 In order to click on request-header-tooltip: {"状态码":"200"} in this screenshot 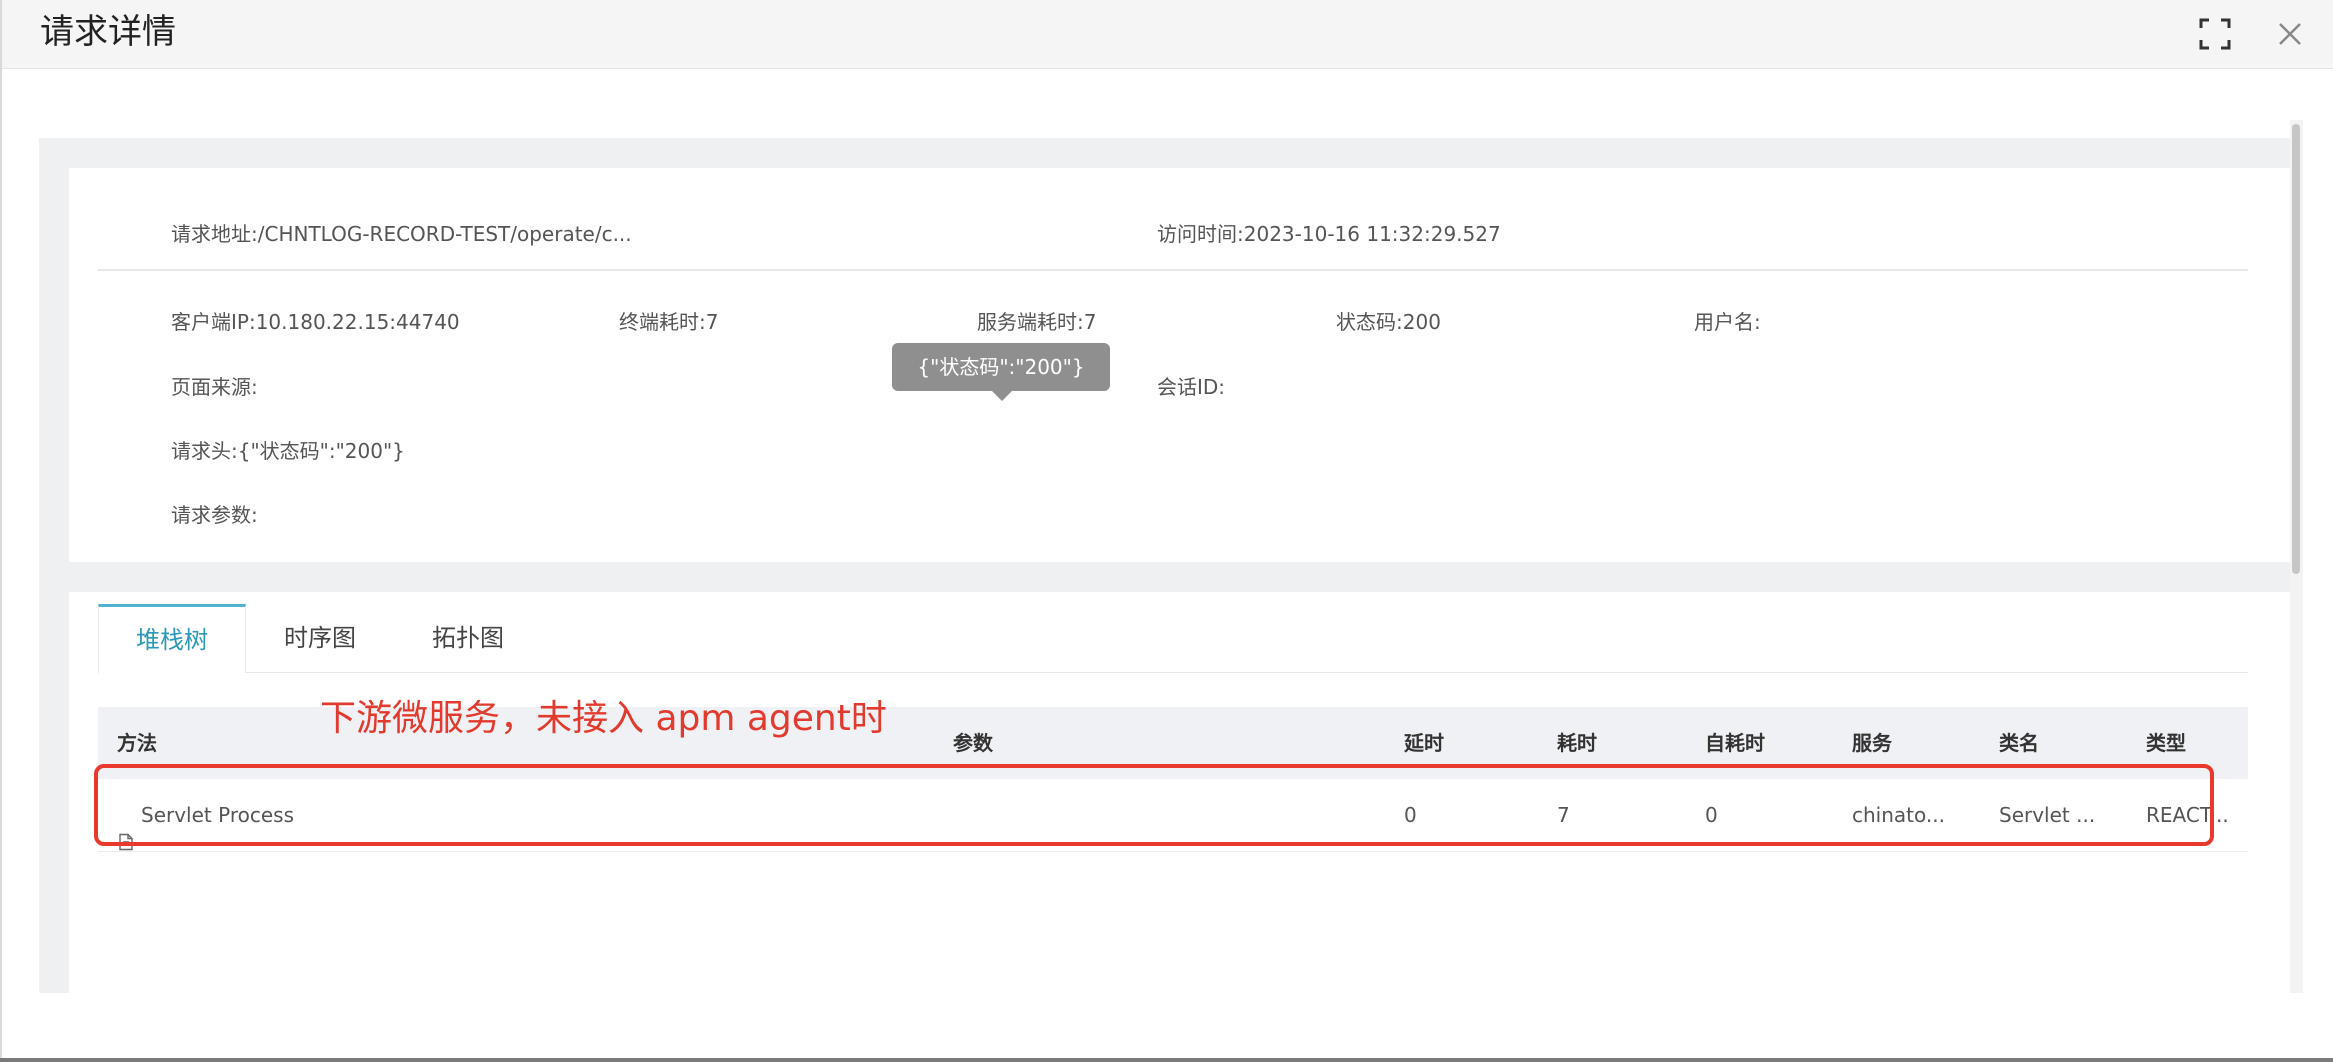, I will do `click(1001, 372)`.